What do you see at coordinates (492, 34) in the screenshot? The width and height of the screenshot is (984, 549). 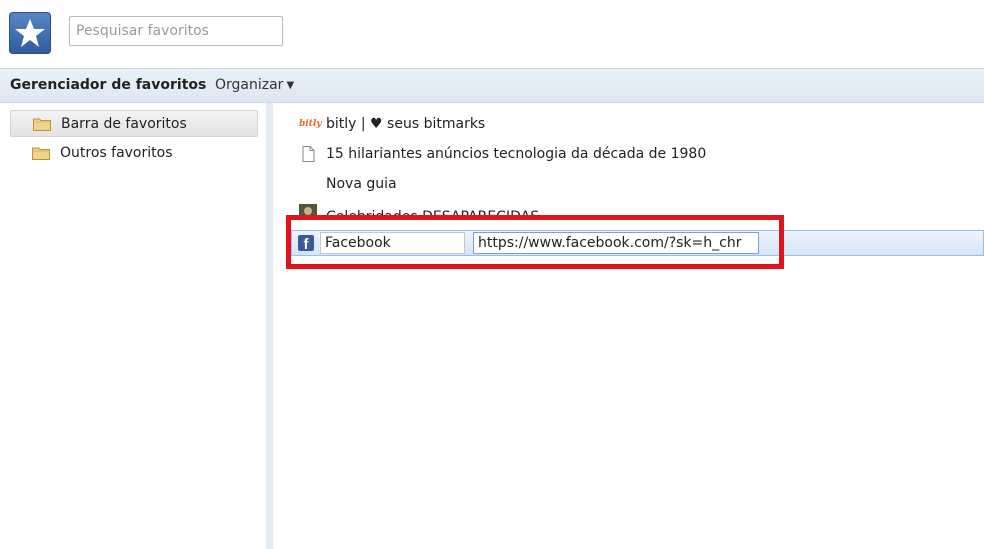 I see `header` at bounding box center [492, 34].